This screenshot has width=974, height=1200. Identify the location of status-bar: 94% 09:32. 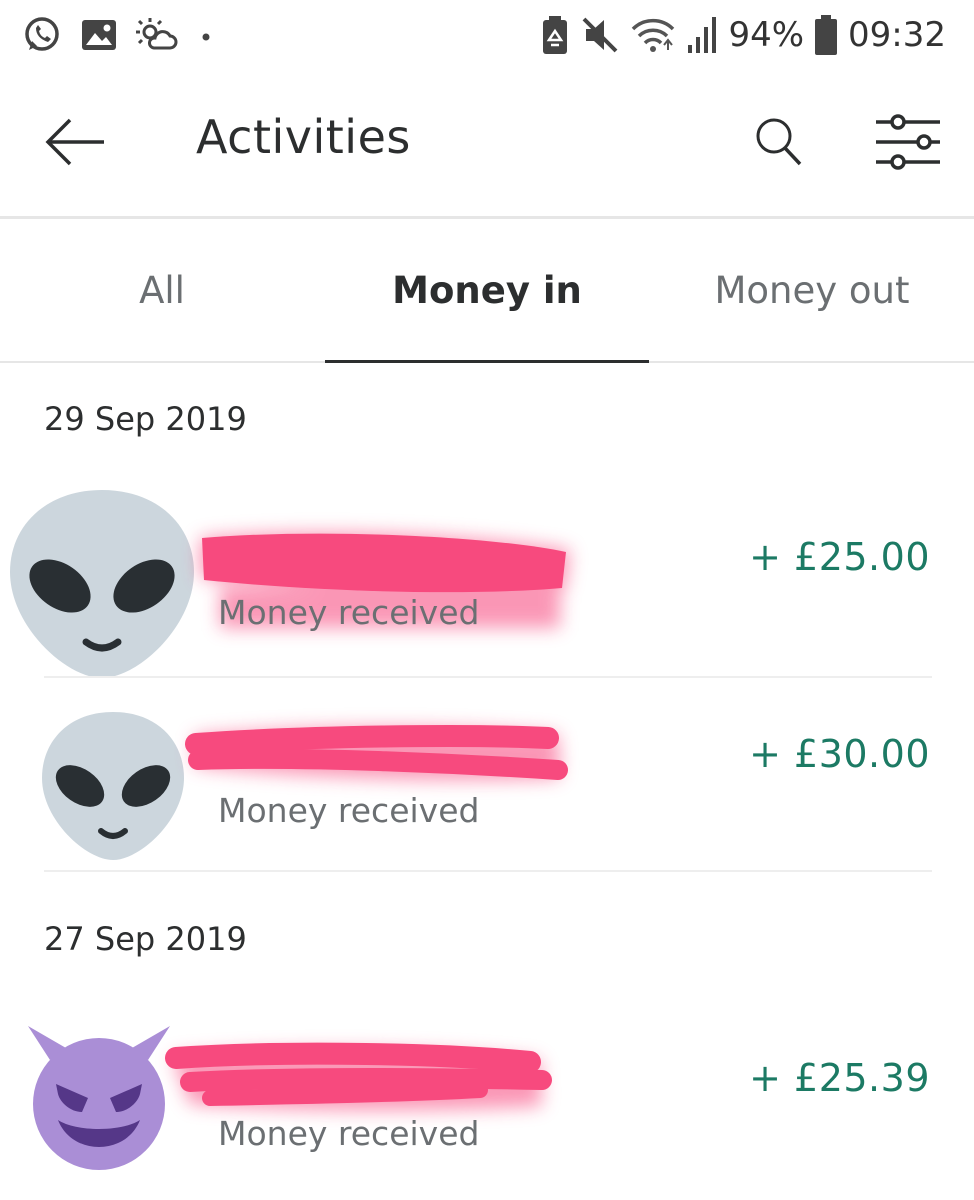
(487, 36).